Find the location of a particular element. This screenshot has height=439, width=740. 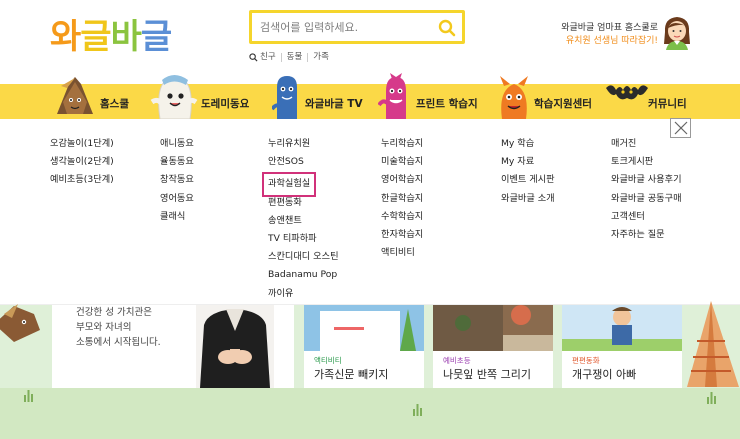

menu-item: 와글바글 소개 is located at coordinates (528, 199).